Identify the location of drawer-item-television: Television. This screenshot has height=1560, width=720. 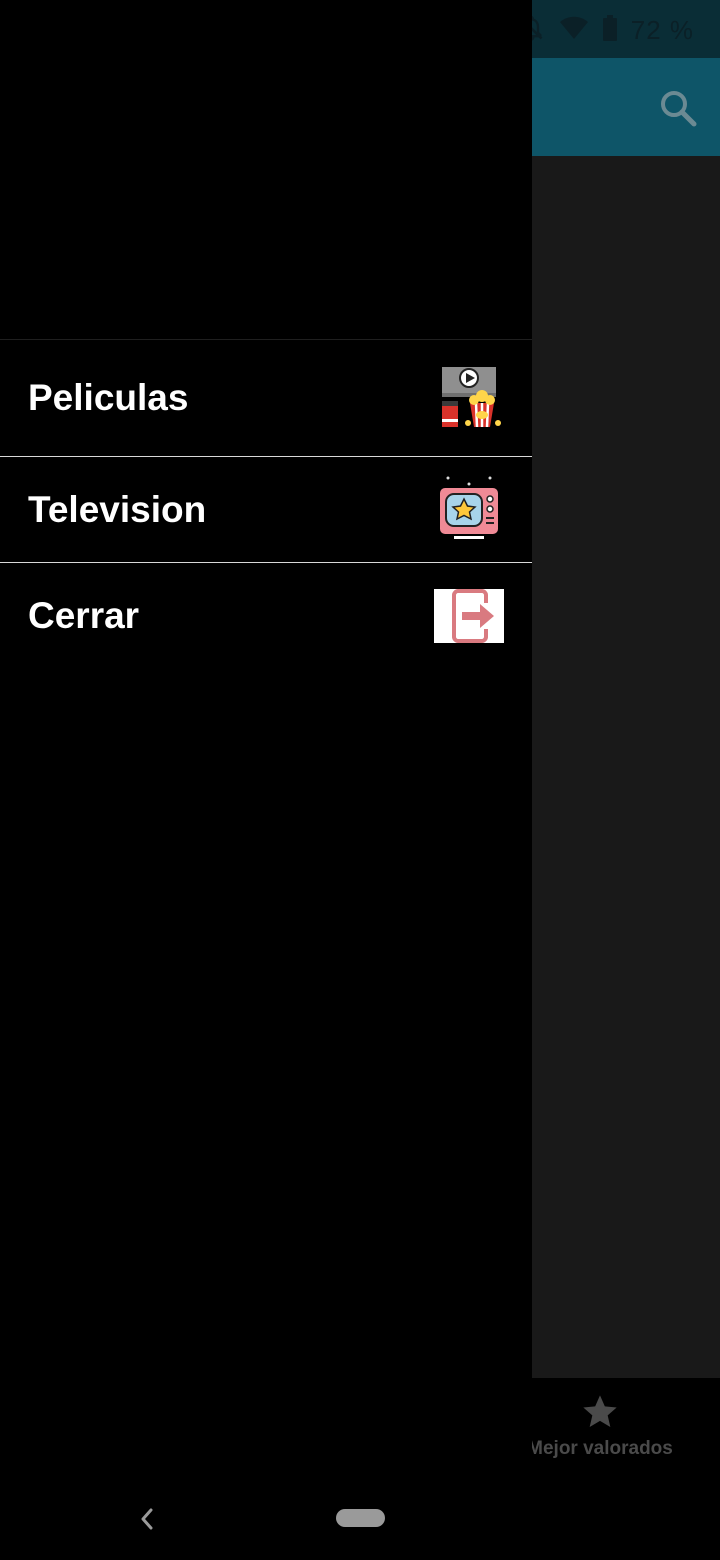
(266, 510).